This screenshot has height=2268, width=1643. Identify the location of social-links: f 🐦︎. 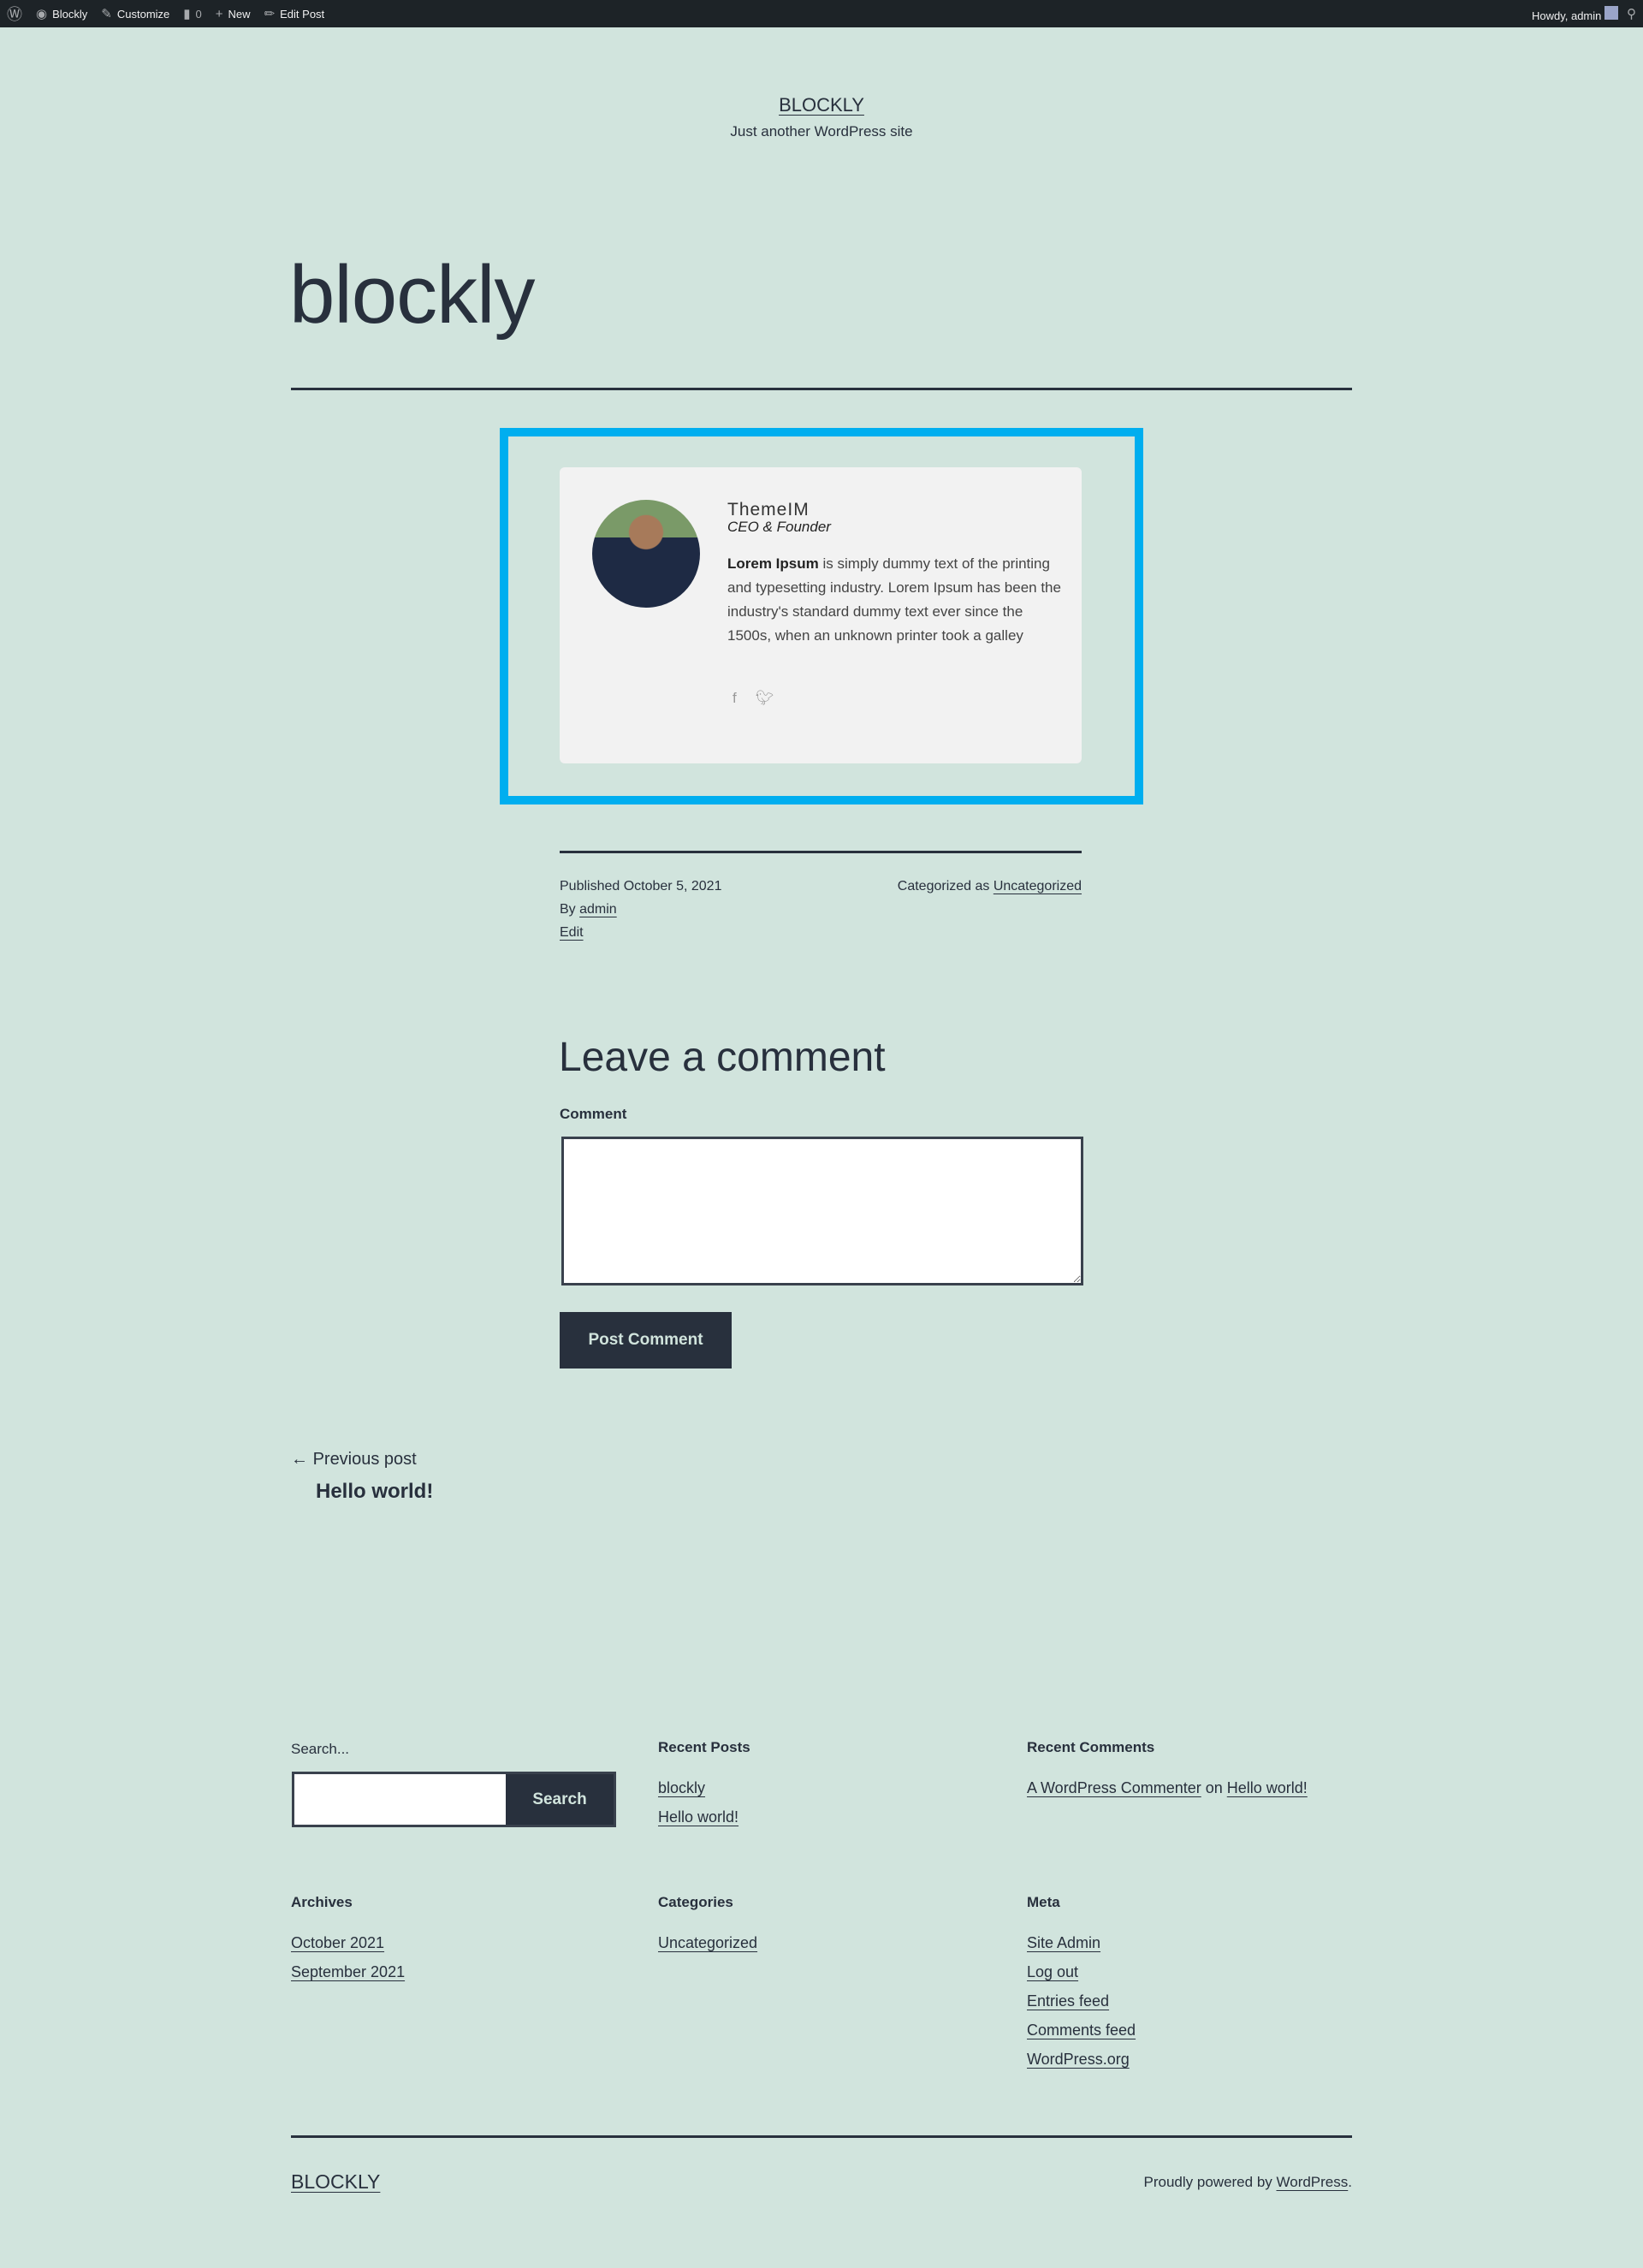
(753, 698).